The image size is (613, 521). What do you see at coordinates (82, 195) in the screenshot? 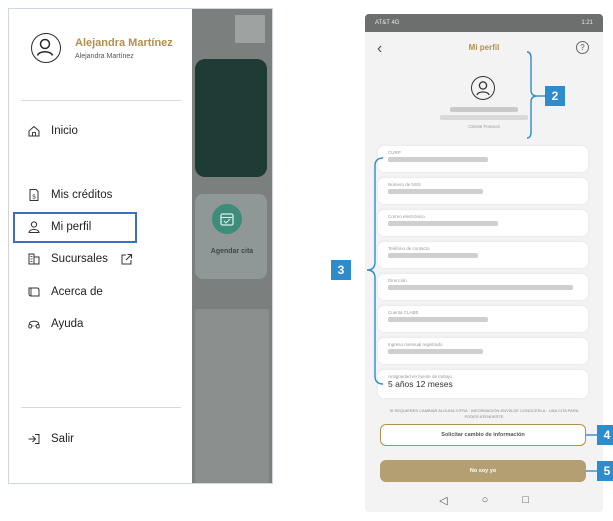
I see `menu-item-label: Mis créditos` at bounding box center [82, 195].